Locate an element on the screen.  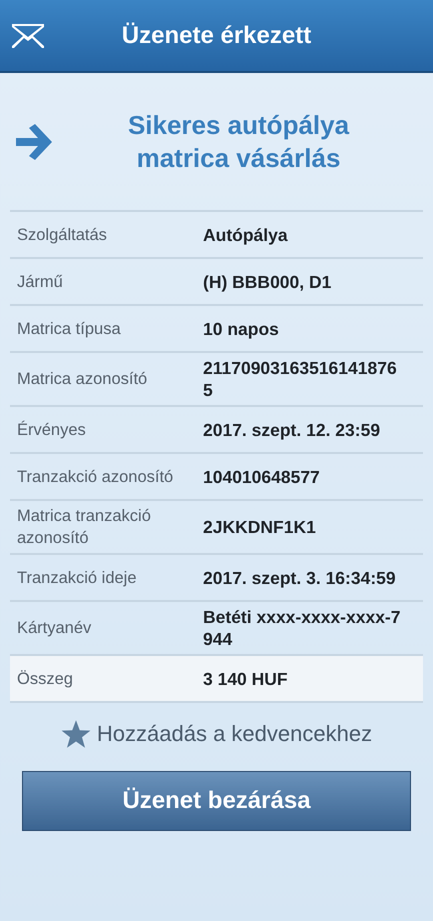
row-label: Matrica típusa is located at coordinates (69, 329).